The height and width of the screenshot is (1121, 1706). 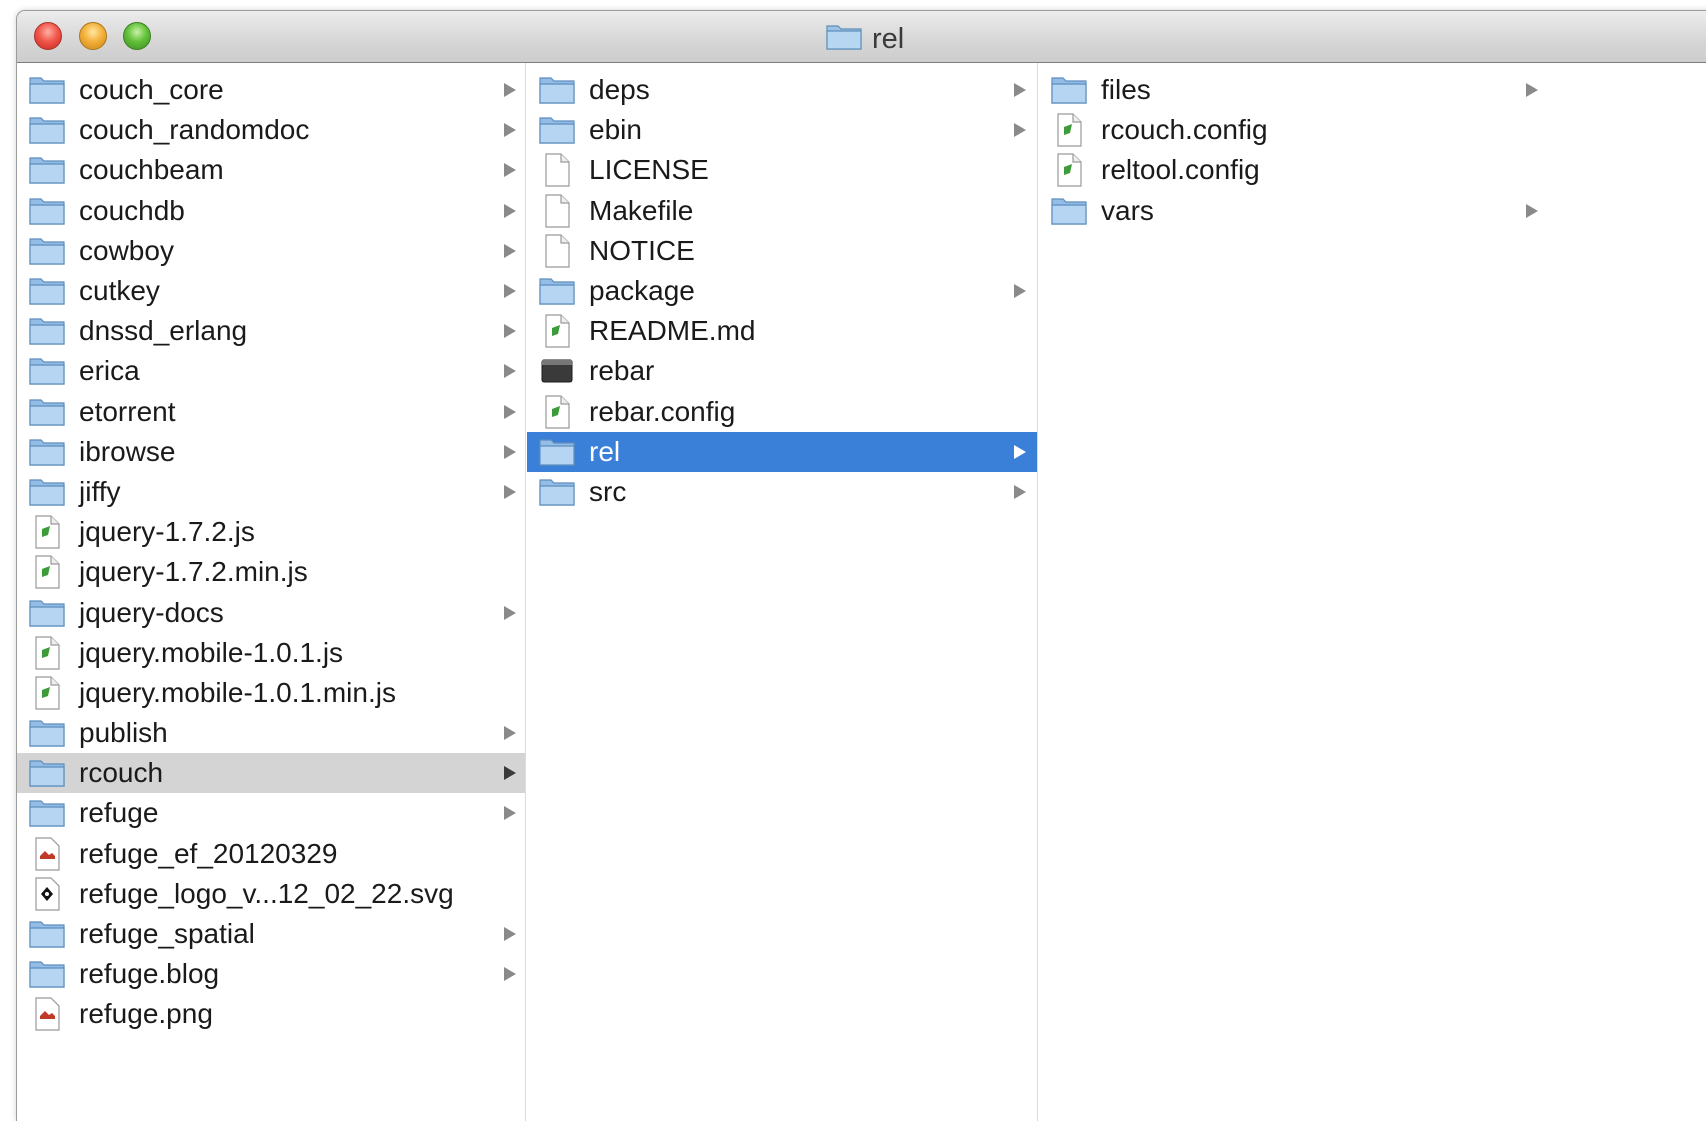 I want to click on list-item: couch_randomdoc, so click(x=271, y=130).